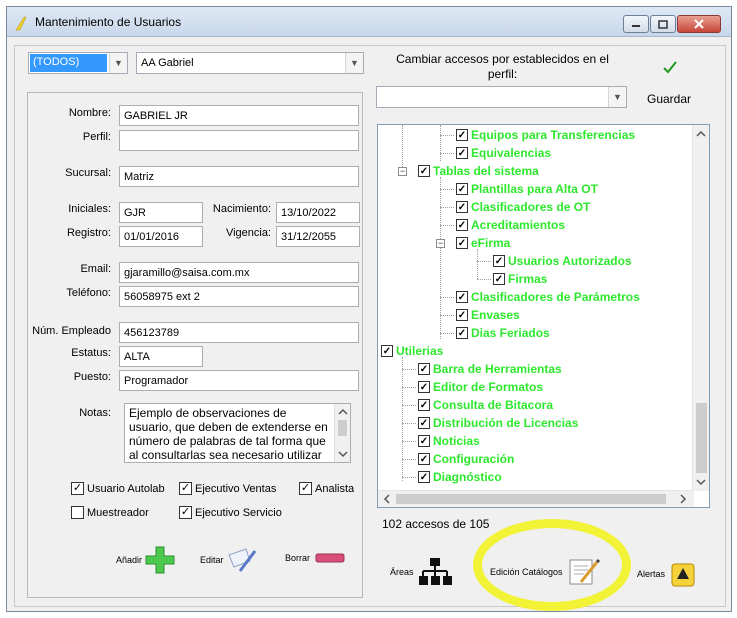 The image size is (737, 618). Describe the element at coordinates (503, 153) in the screenshot. I see `tree-node: ✓ Equivalencias` at that location.